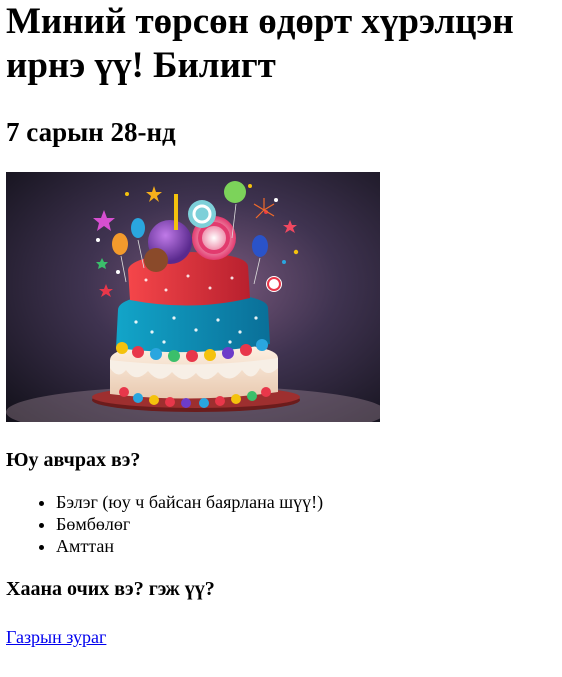  Describe the element at coordinates (91, 132) in the screenshot. I see `event-date: 7 сарын 28-нд` at that location.